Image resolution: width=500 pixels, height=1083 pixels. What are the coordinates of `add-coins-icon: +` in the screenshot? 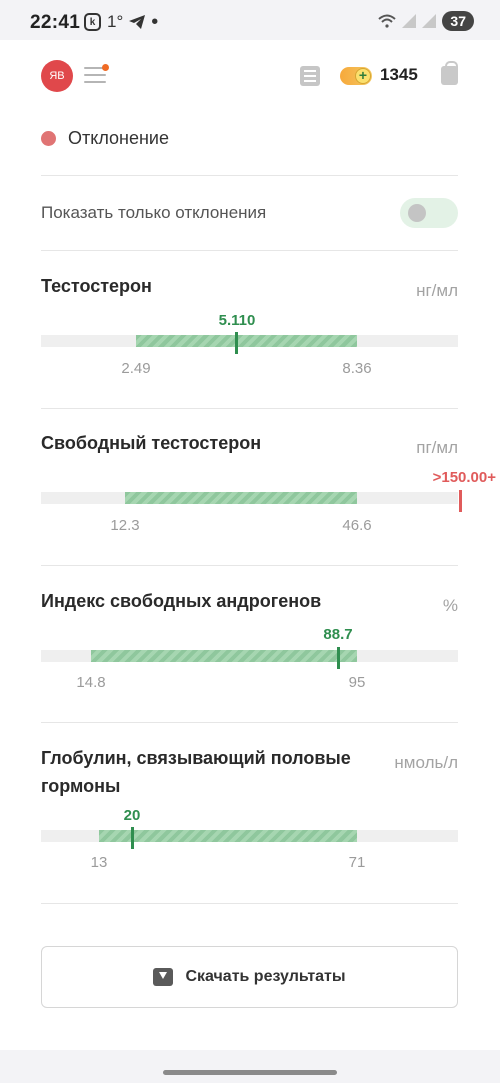 It's located at (363, 76).